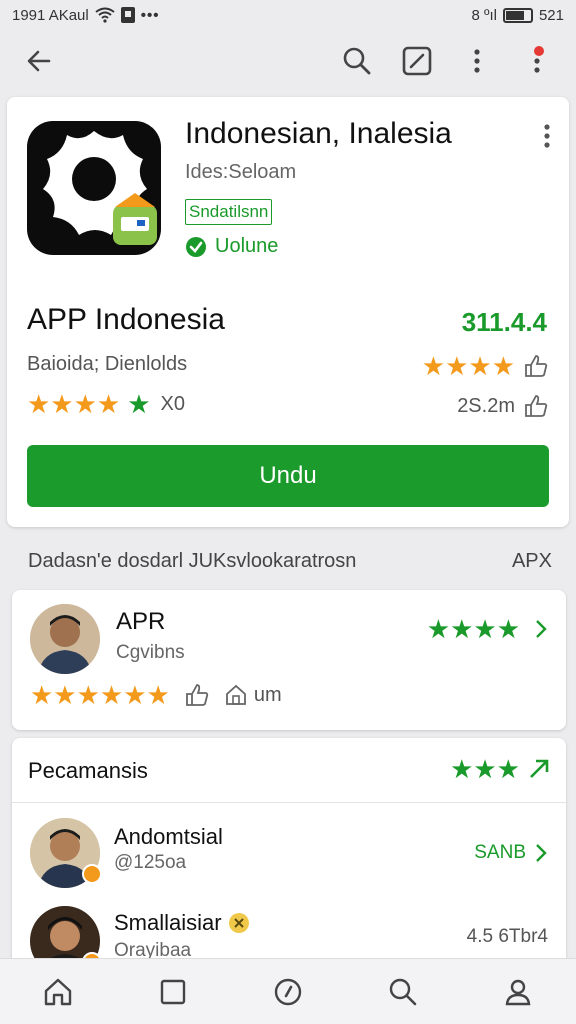  What do you see at coordinates (100, 695) in the screenshot?
I see `rating-stars: ★★★★★★` at bounding box center [100, 695].